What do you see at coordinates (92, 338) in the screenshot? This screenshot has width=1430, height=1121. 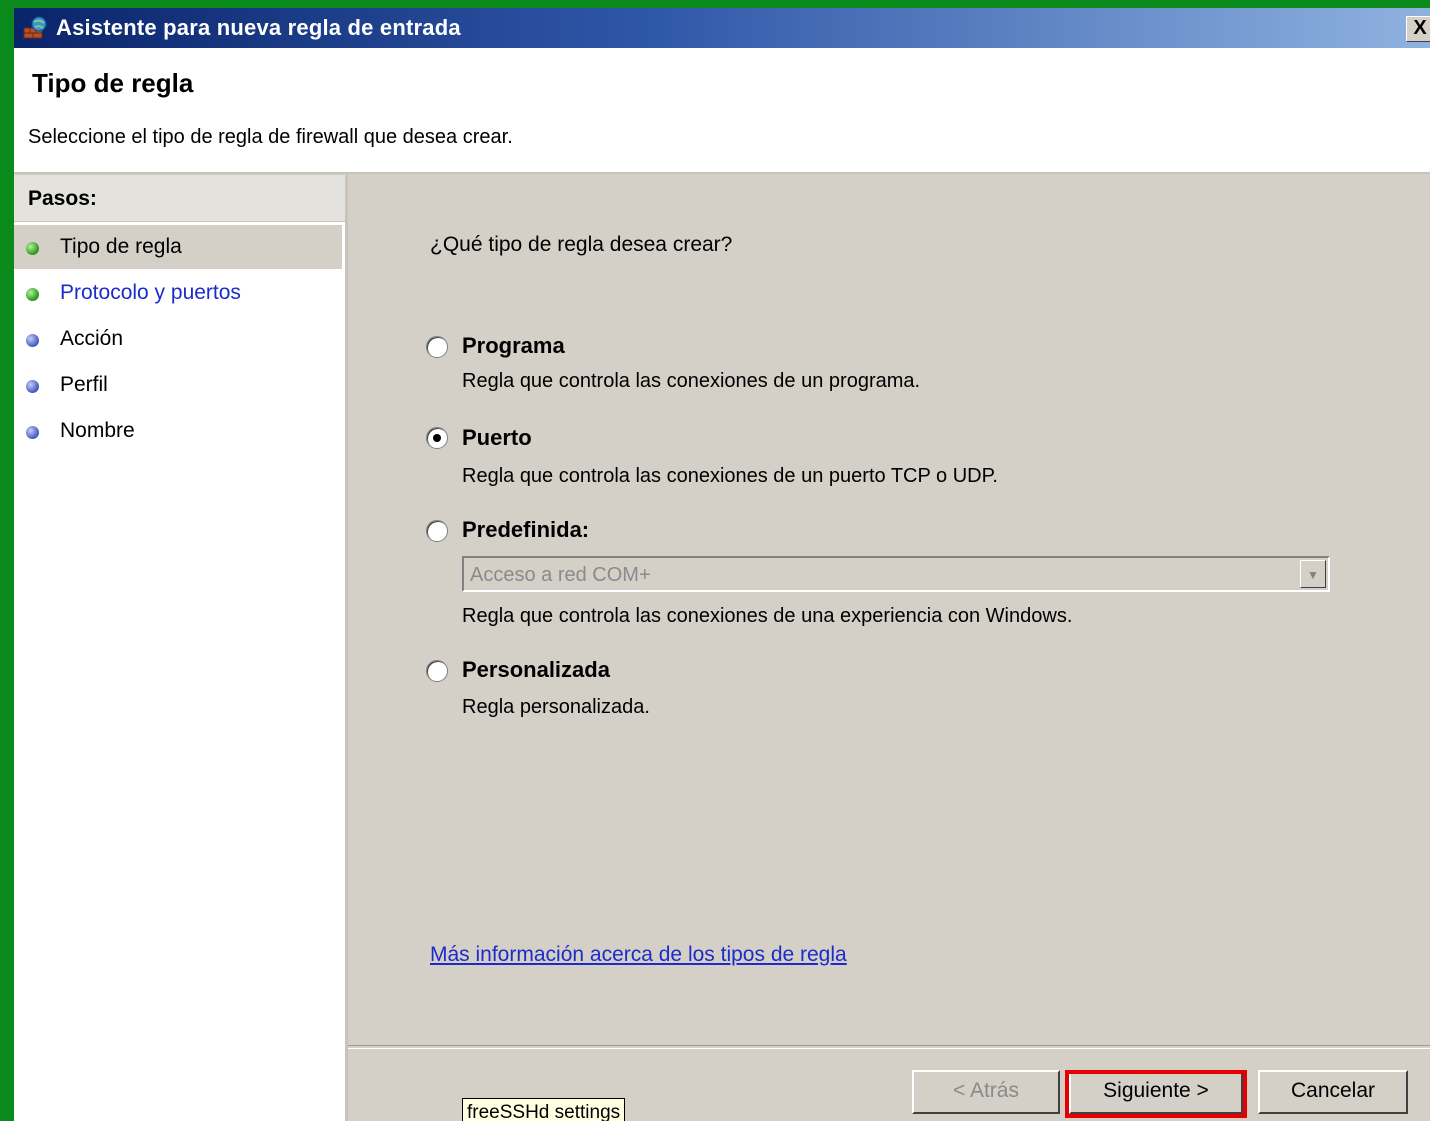 I see `step-label: Acción` at bounding box center [92, 338].